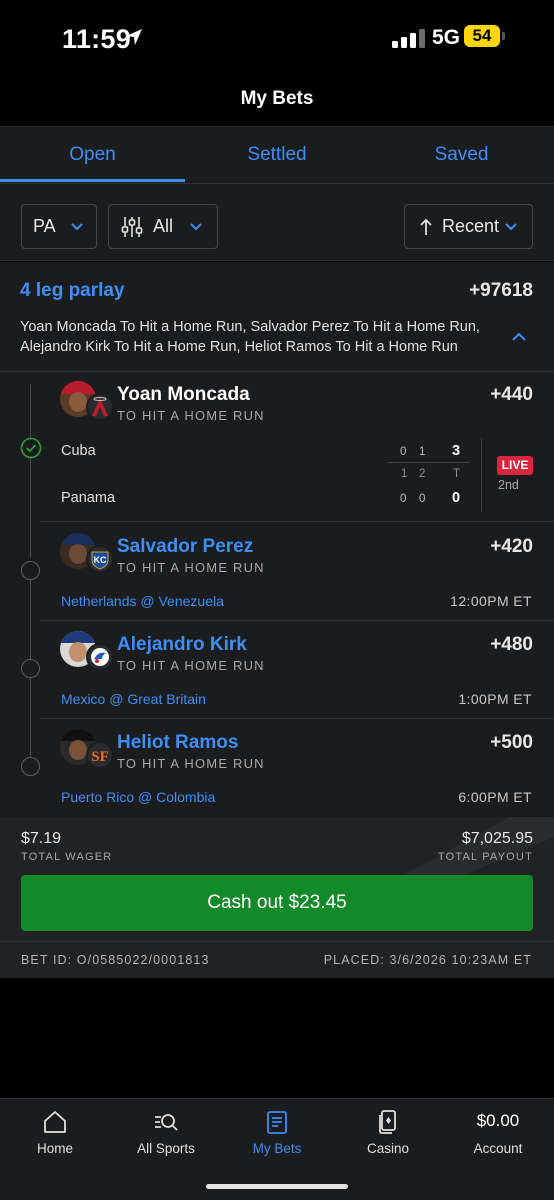 This screenshot has width=554, height=1200. I want to click on royals-logo-icon: KC, so click(100, 559).